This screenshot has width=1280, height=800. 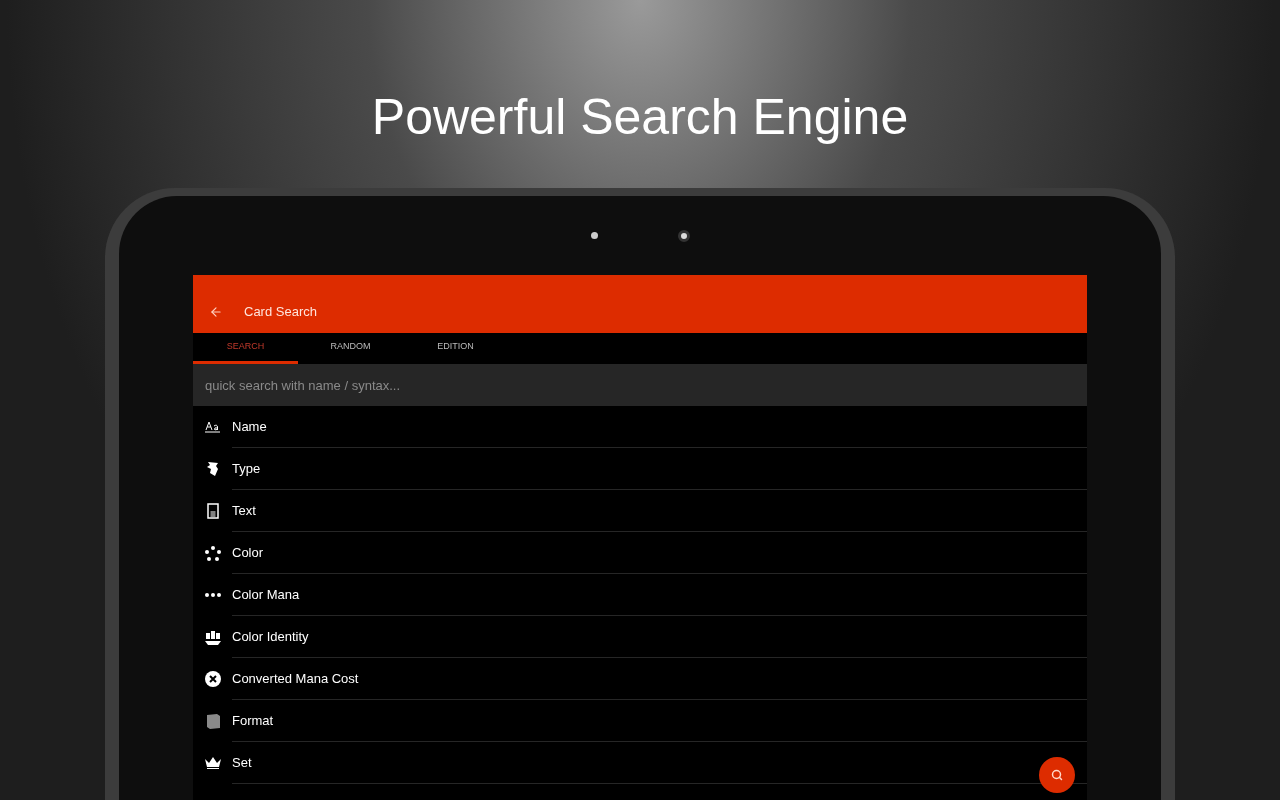 What do you see at coordinates (640, 679) in the screenshot?
I see `filter-row: Converted Mana Cost` at bounding box center [640, 679].